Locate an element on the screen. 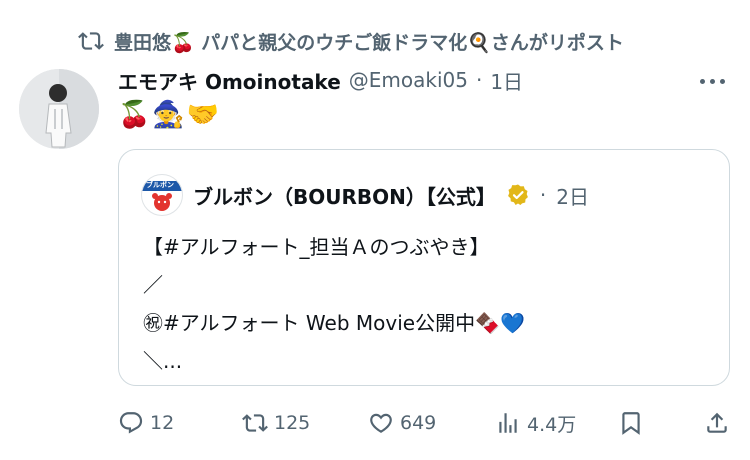 The width and height of the screenshot is (750, 460). author-name: エモアキ Omoinotake is located at coordinates (229, 80).